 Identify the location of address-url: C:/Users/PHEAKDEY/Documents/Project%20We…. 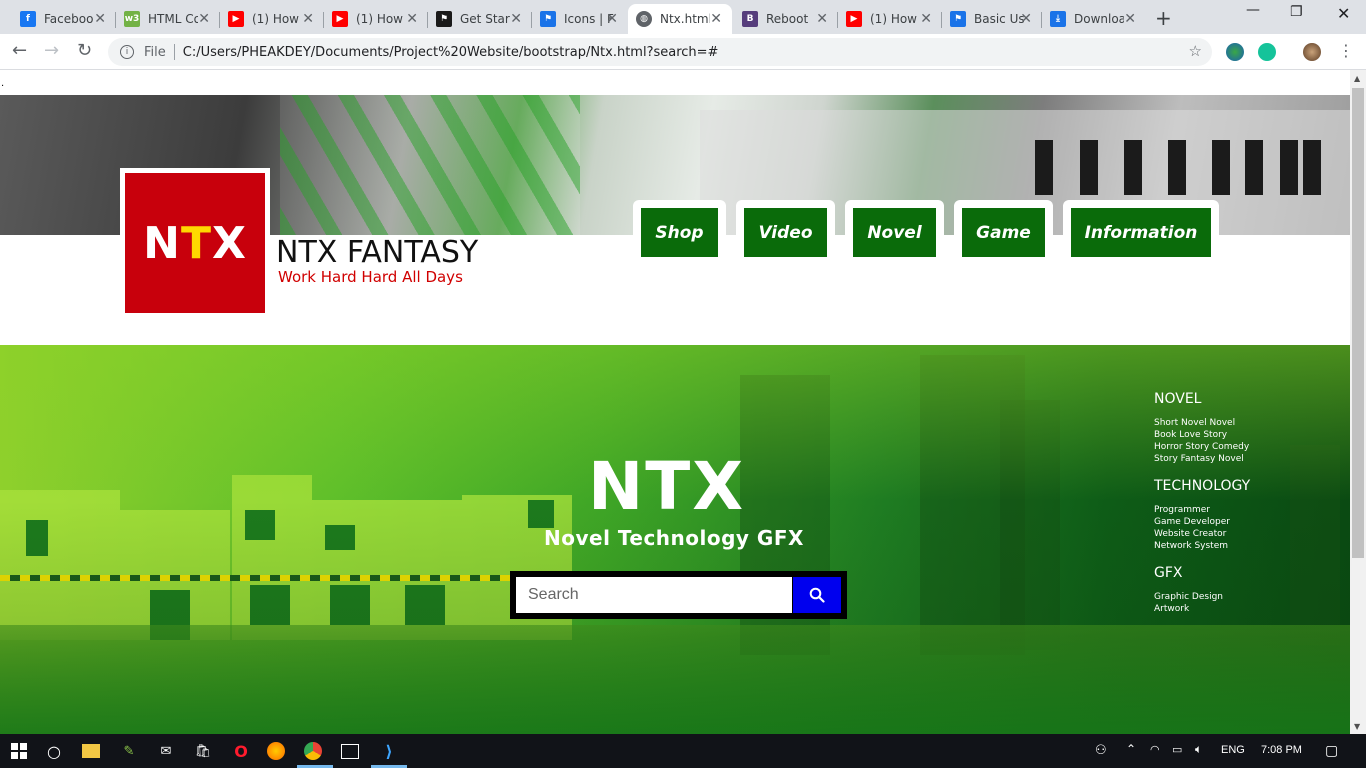
(451, 52).